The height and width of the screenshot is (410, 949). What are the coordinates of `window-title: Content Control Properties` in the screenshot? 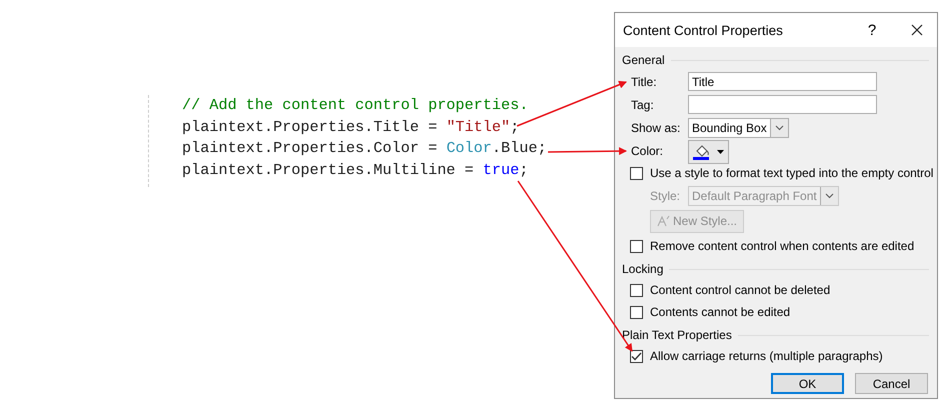 It's located at (703, 30).